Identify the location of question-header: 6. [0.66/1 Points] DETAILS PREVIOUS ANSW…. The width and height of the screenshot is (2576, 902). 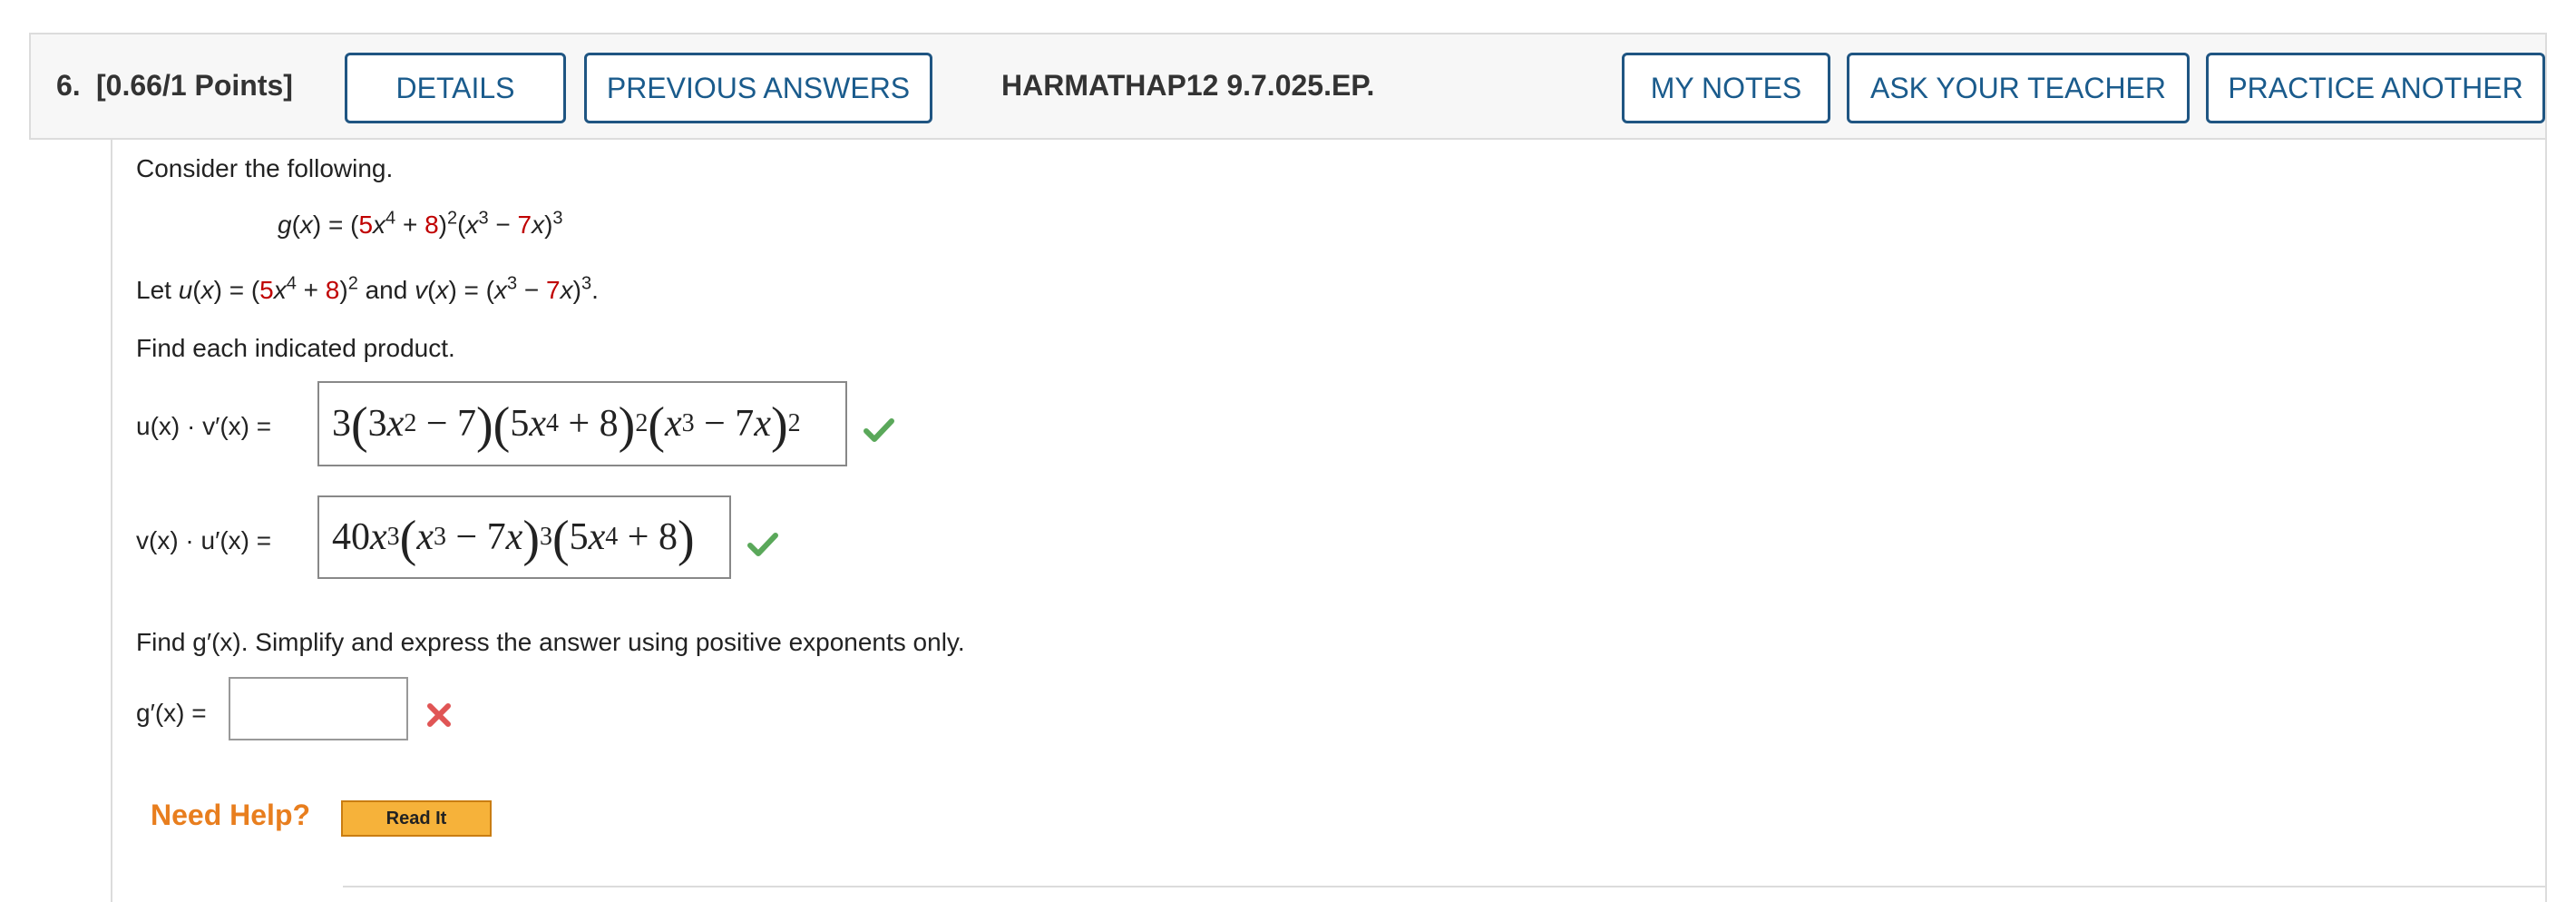
(1288, 86).